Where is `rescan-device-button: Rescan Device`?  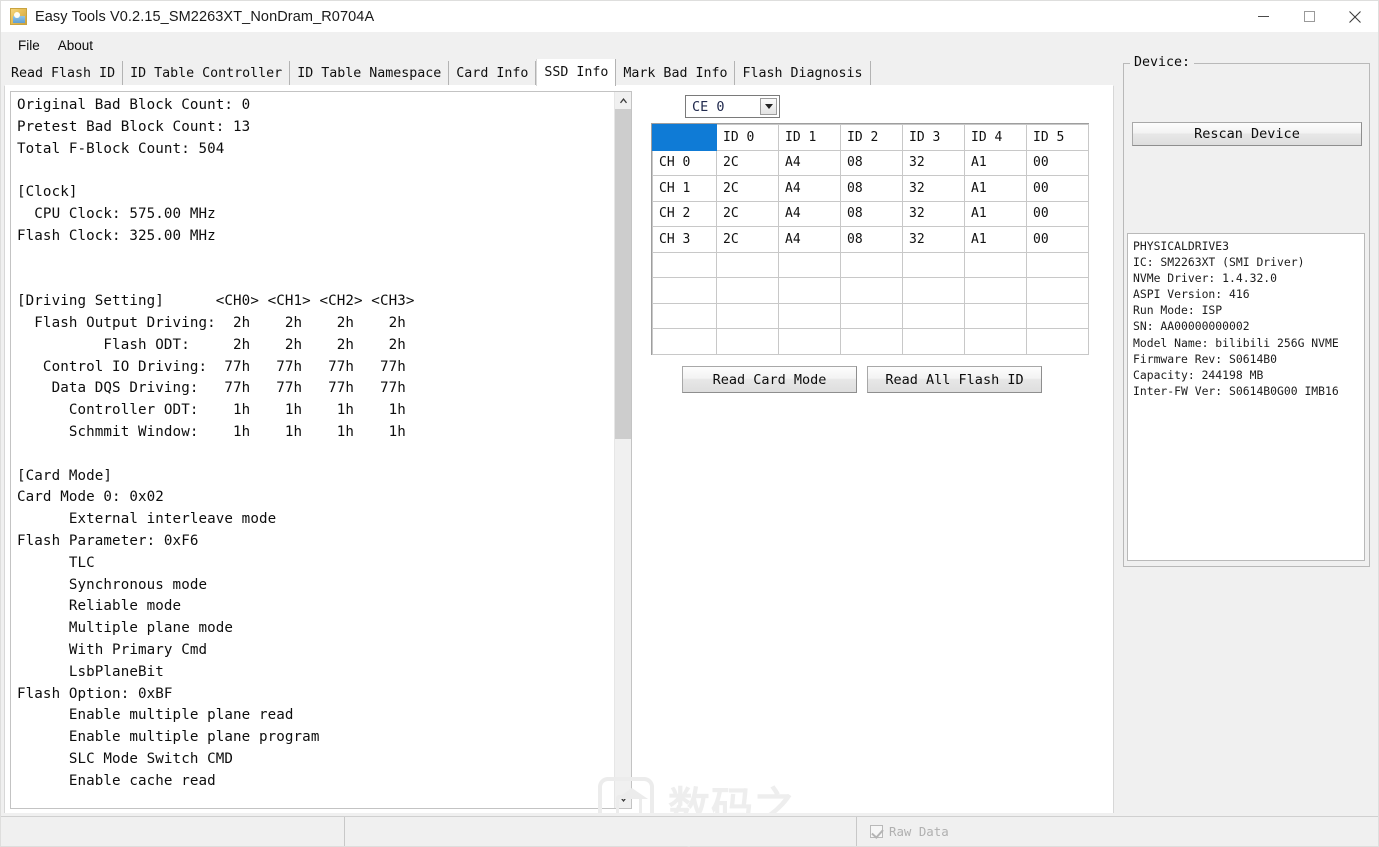 rescan-device-button: Rescan Device is located at coordinates (1247, 134).